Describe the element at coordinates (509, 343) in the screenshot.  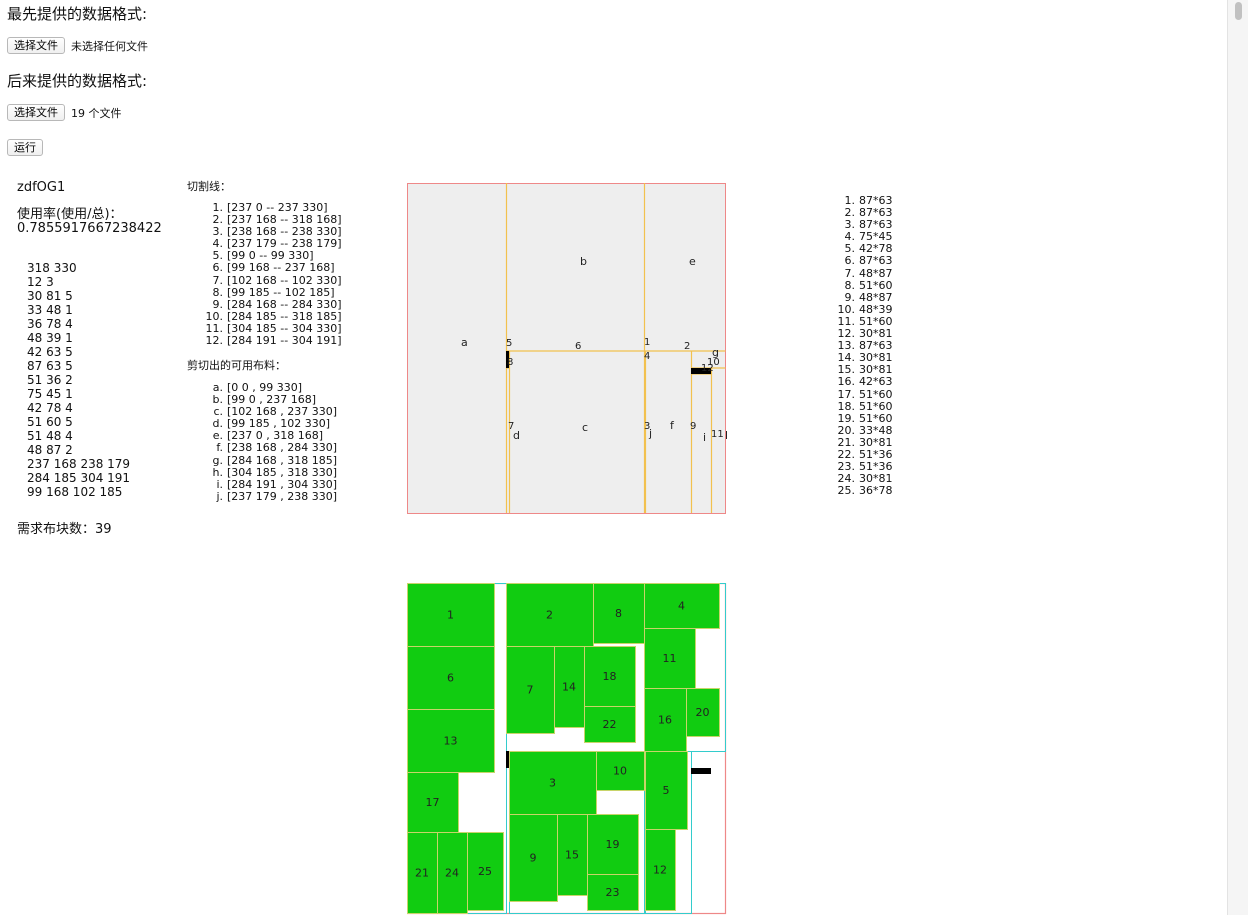
I see `cut-line-label: 5` at that location.